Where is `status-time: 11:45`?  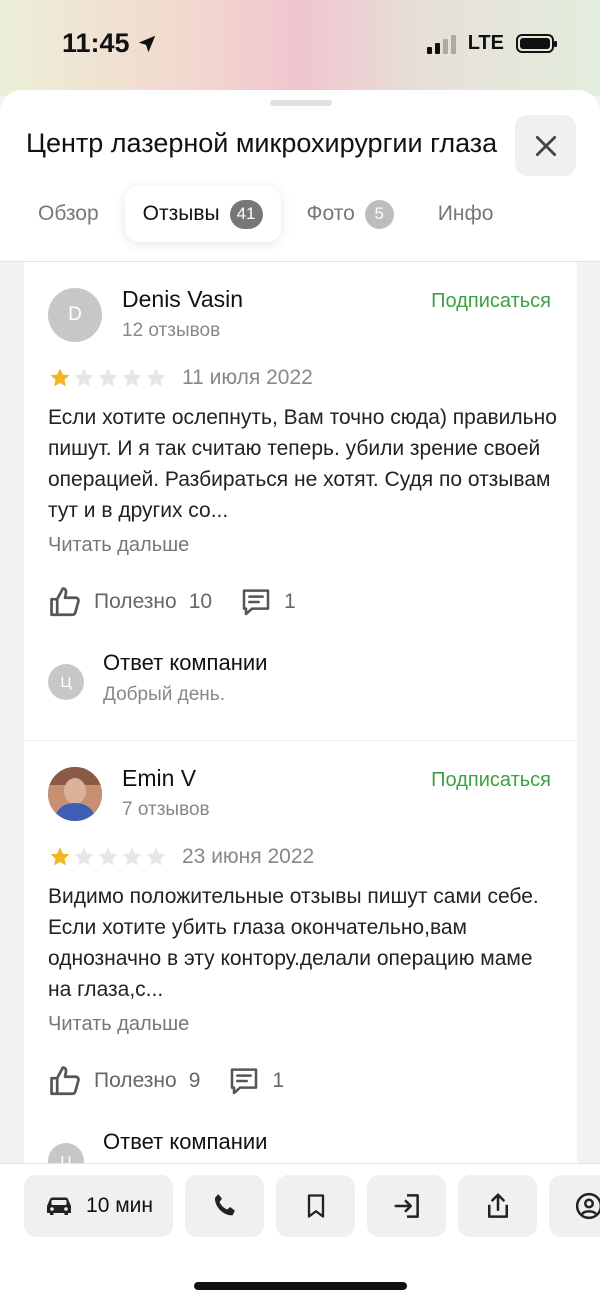 status-time: 11:45 is located at coordinates (110, 43).